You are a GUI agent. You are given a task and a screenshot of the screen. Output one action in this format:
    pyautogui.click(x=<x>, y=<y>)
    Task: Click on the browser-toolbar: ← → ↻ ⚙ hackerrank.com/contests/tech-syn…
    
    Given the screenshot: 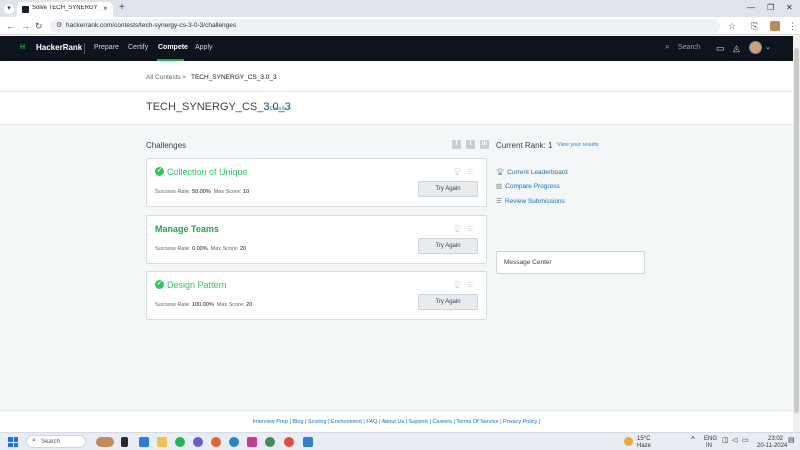 What is the action you would take?
    pyautogui.click(x=400, y=26)
    